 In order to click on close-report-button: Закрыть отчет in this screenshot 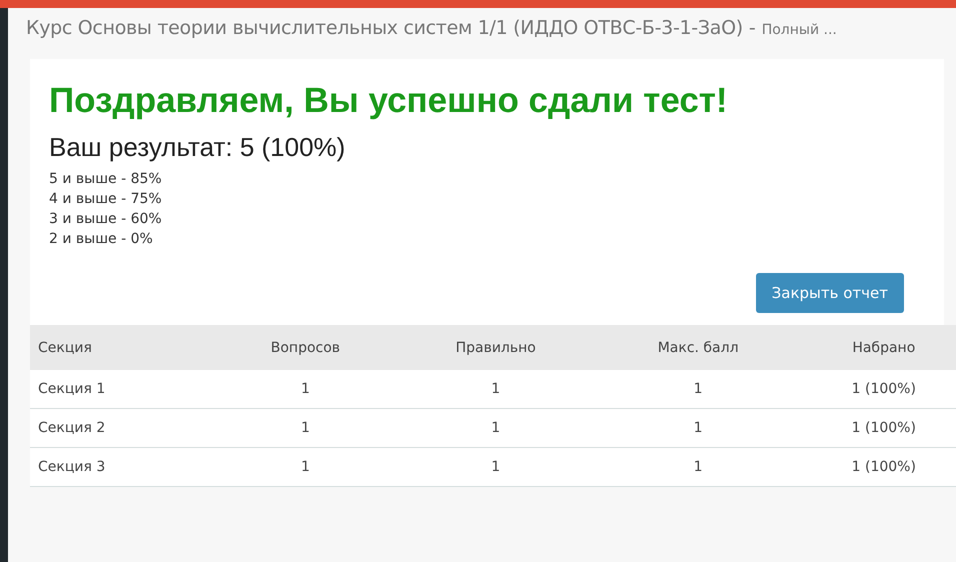, I will do `click(830, 293)`.